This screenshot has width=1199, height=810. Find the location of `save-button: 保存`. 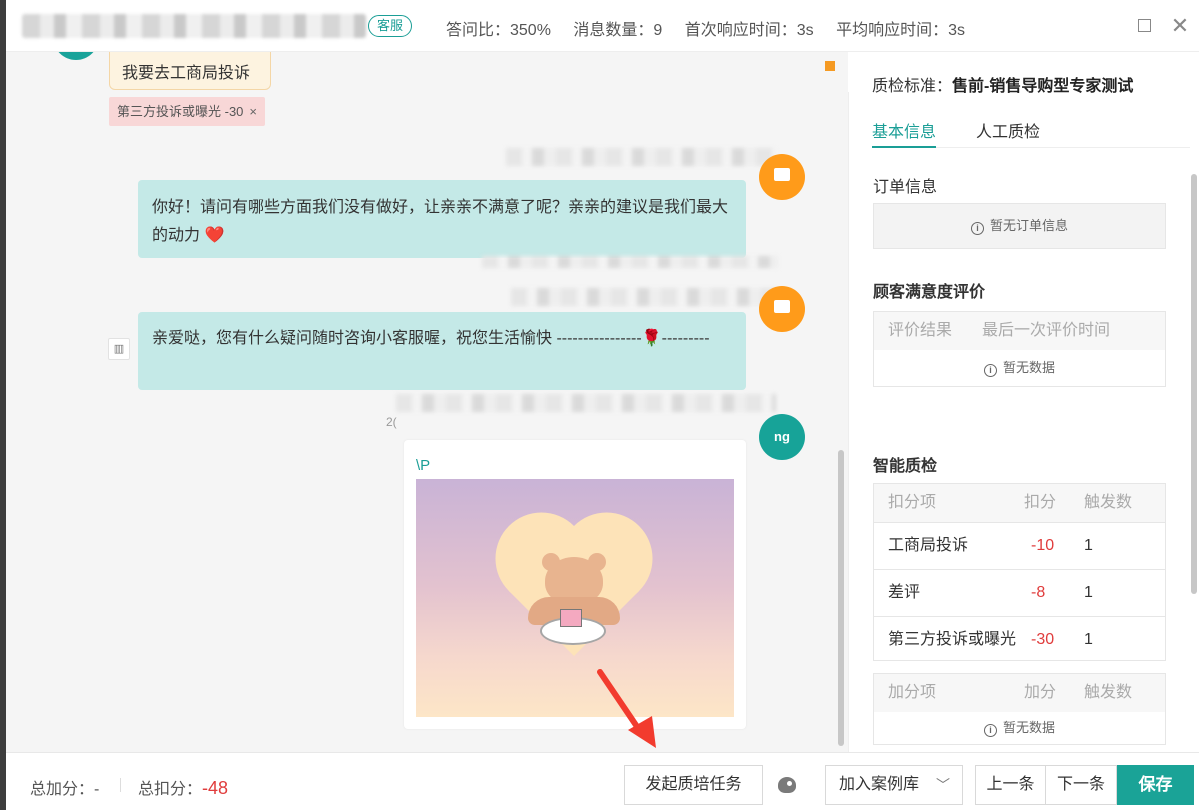

save-button: 保存 is located at coordinates (1155, 785).